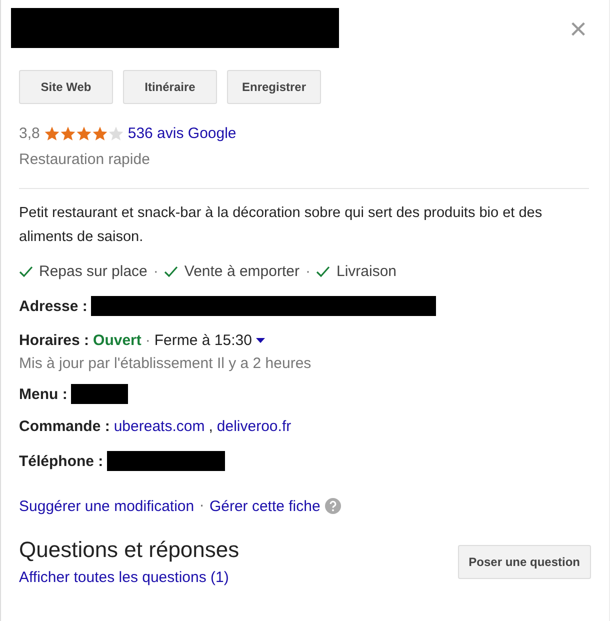 This screenshot has width=610, height=621. I want to click on ask-question-button: Poser une question, so click(524, 562).